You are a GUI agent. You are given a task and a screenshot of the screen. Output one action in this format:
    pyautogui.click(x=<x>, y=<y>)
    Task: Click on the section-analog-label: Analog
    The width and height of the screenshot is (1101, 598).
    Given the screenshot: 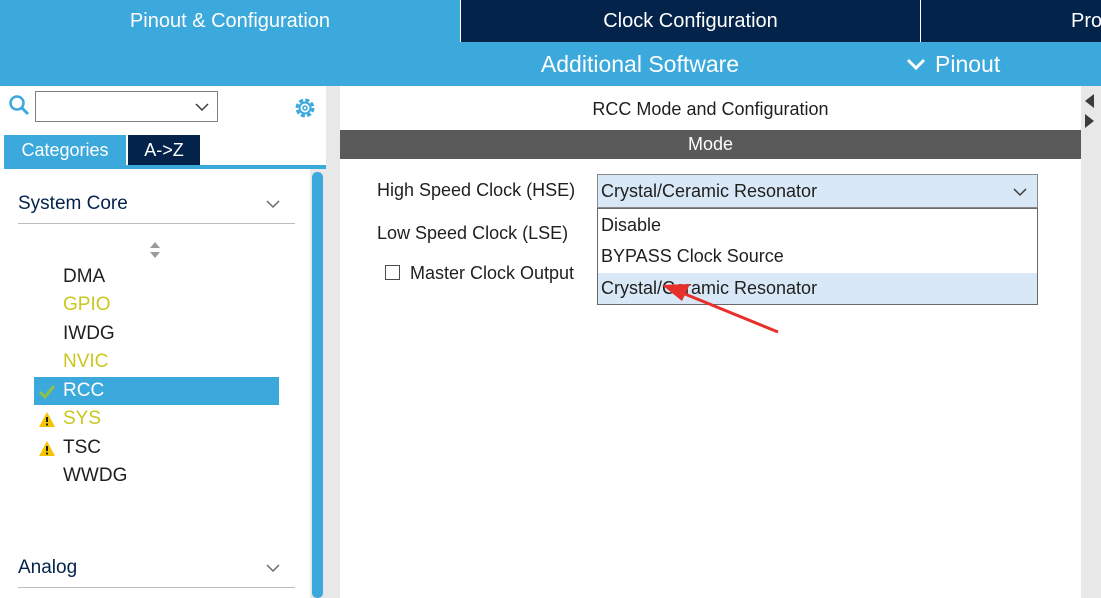 What is the action you would take?
    pyautogui.click(x=48, y=567)
    